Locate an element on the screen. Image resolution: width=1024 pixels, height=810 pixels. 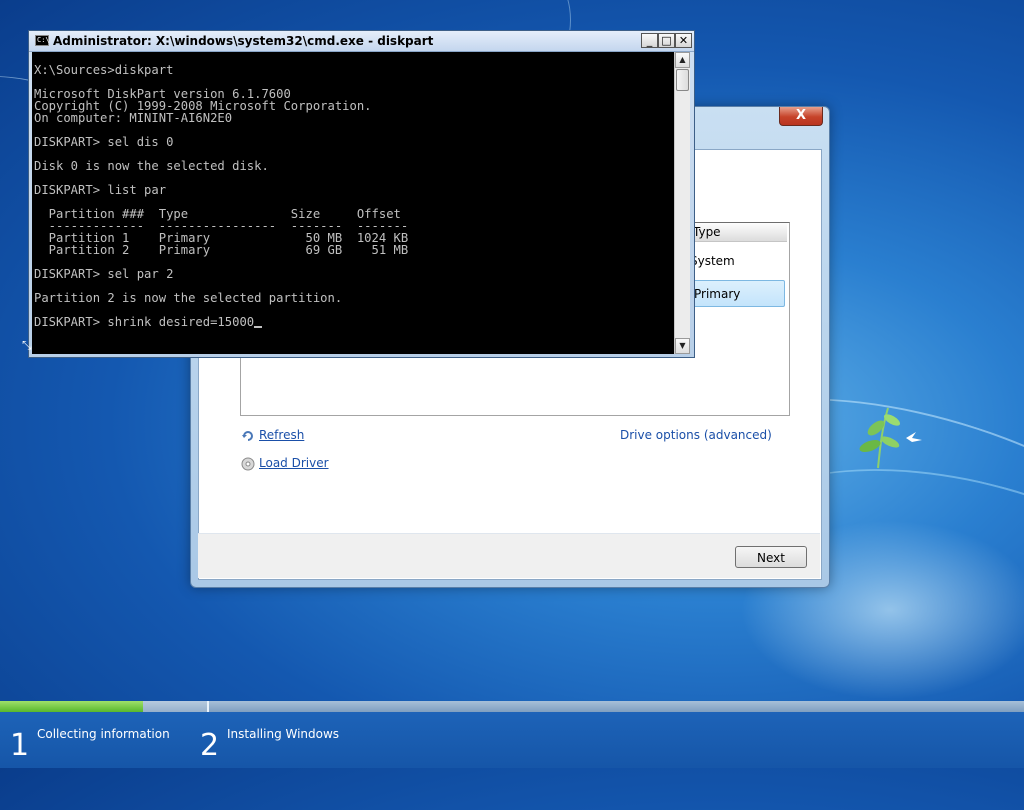
step-number: 2 is located at coordinates (210, 745).